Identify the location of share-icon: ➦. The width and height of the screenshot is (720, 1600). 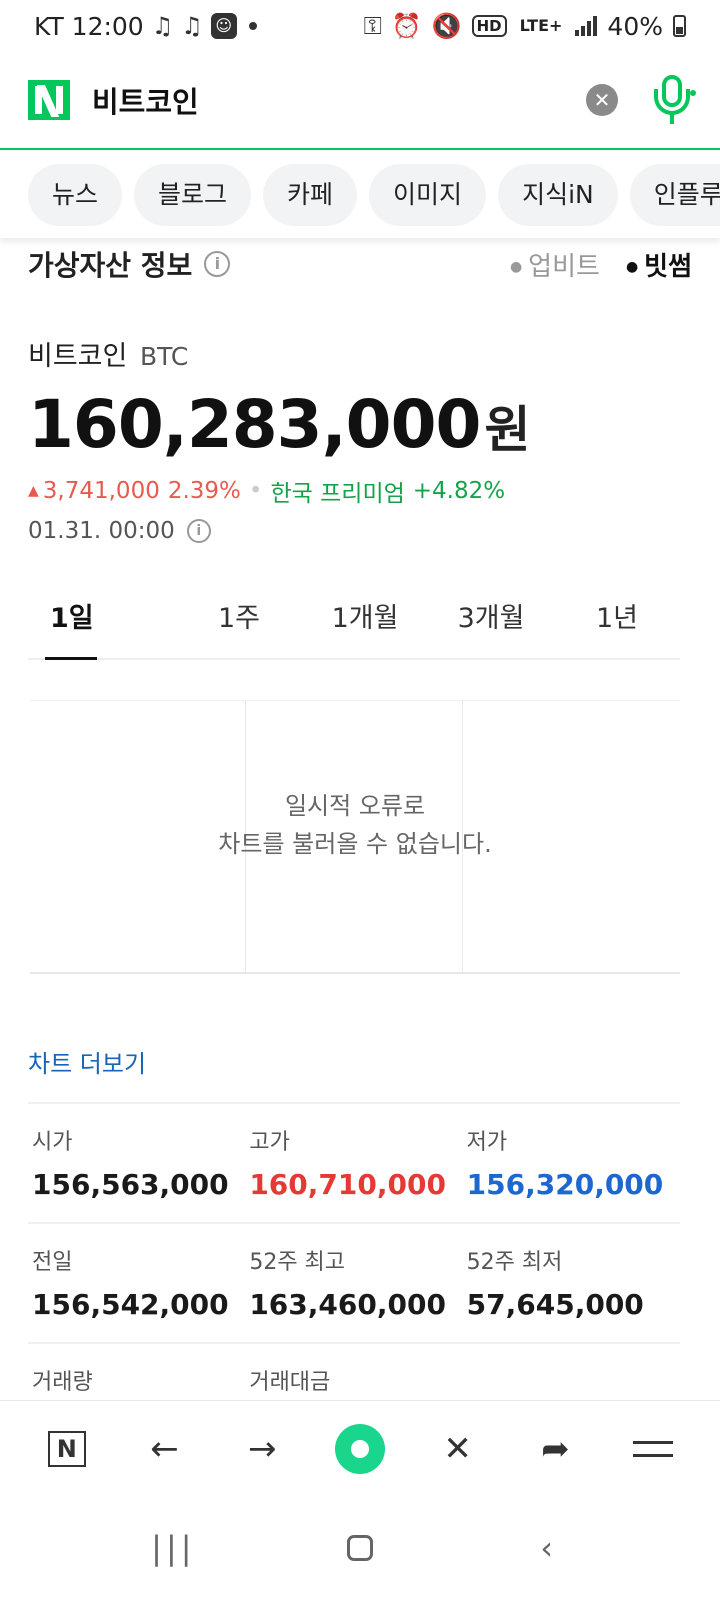
(555, 1449).